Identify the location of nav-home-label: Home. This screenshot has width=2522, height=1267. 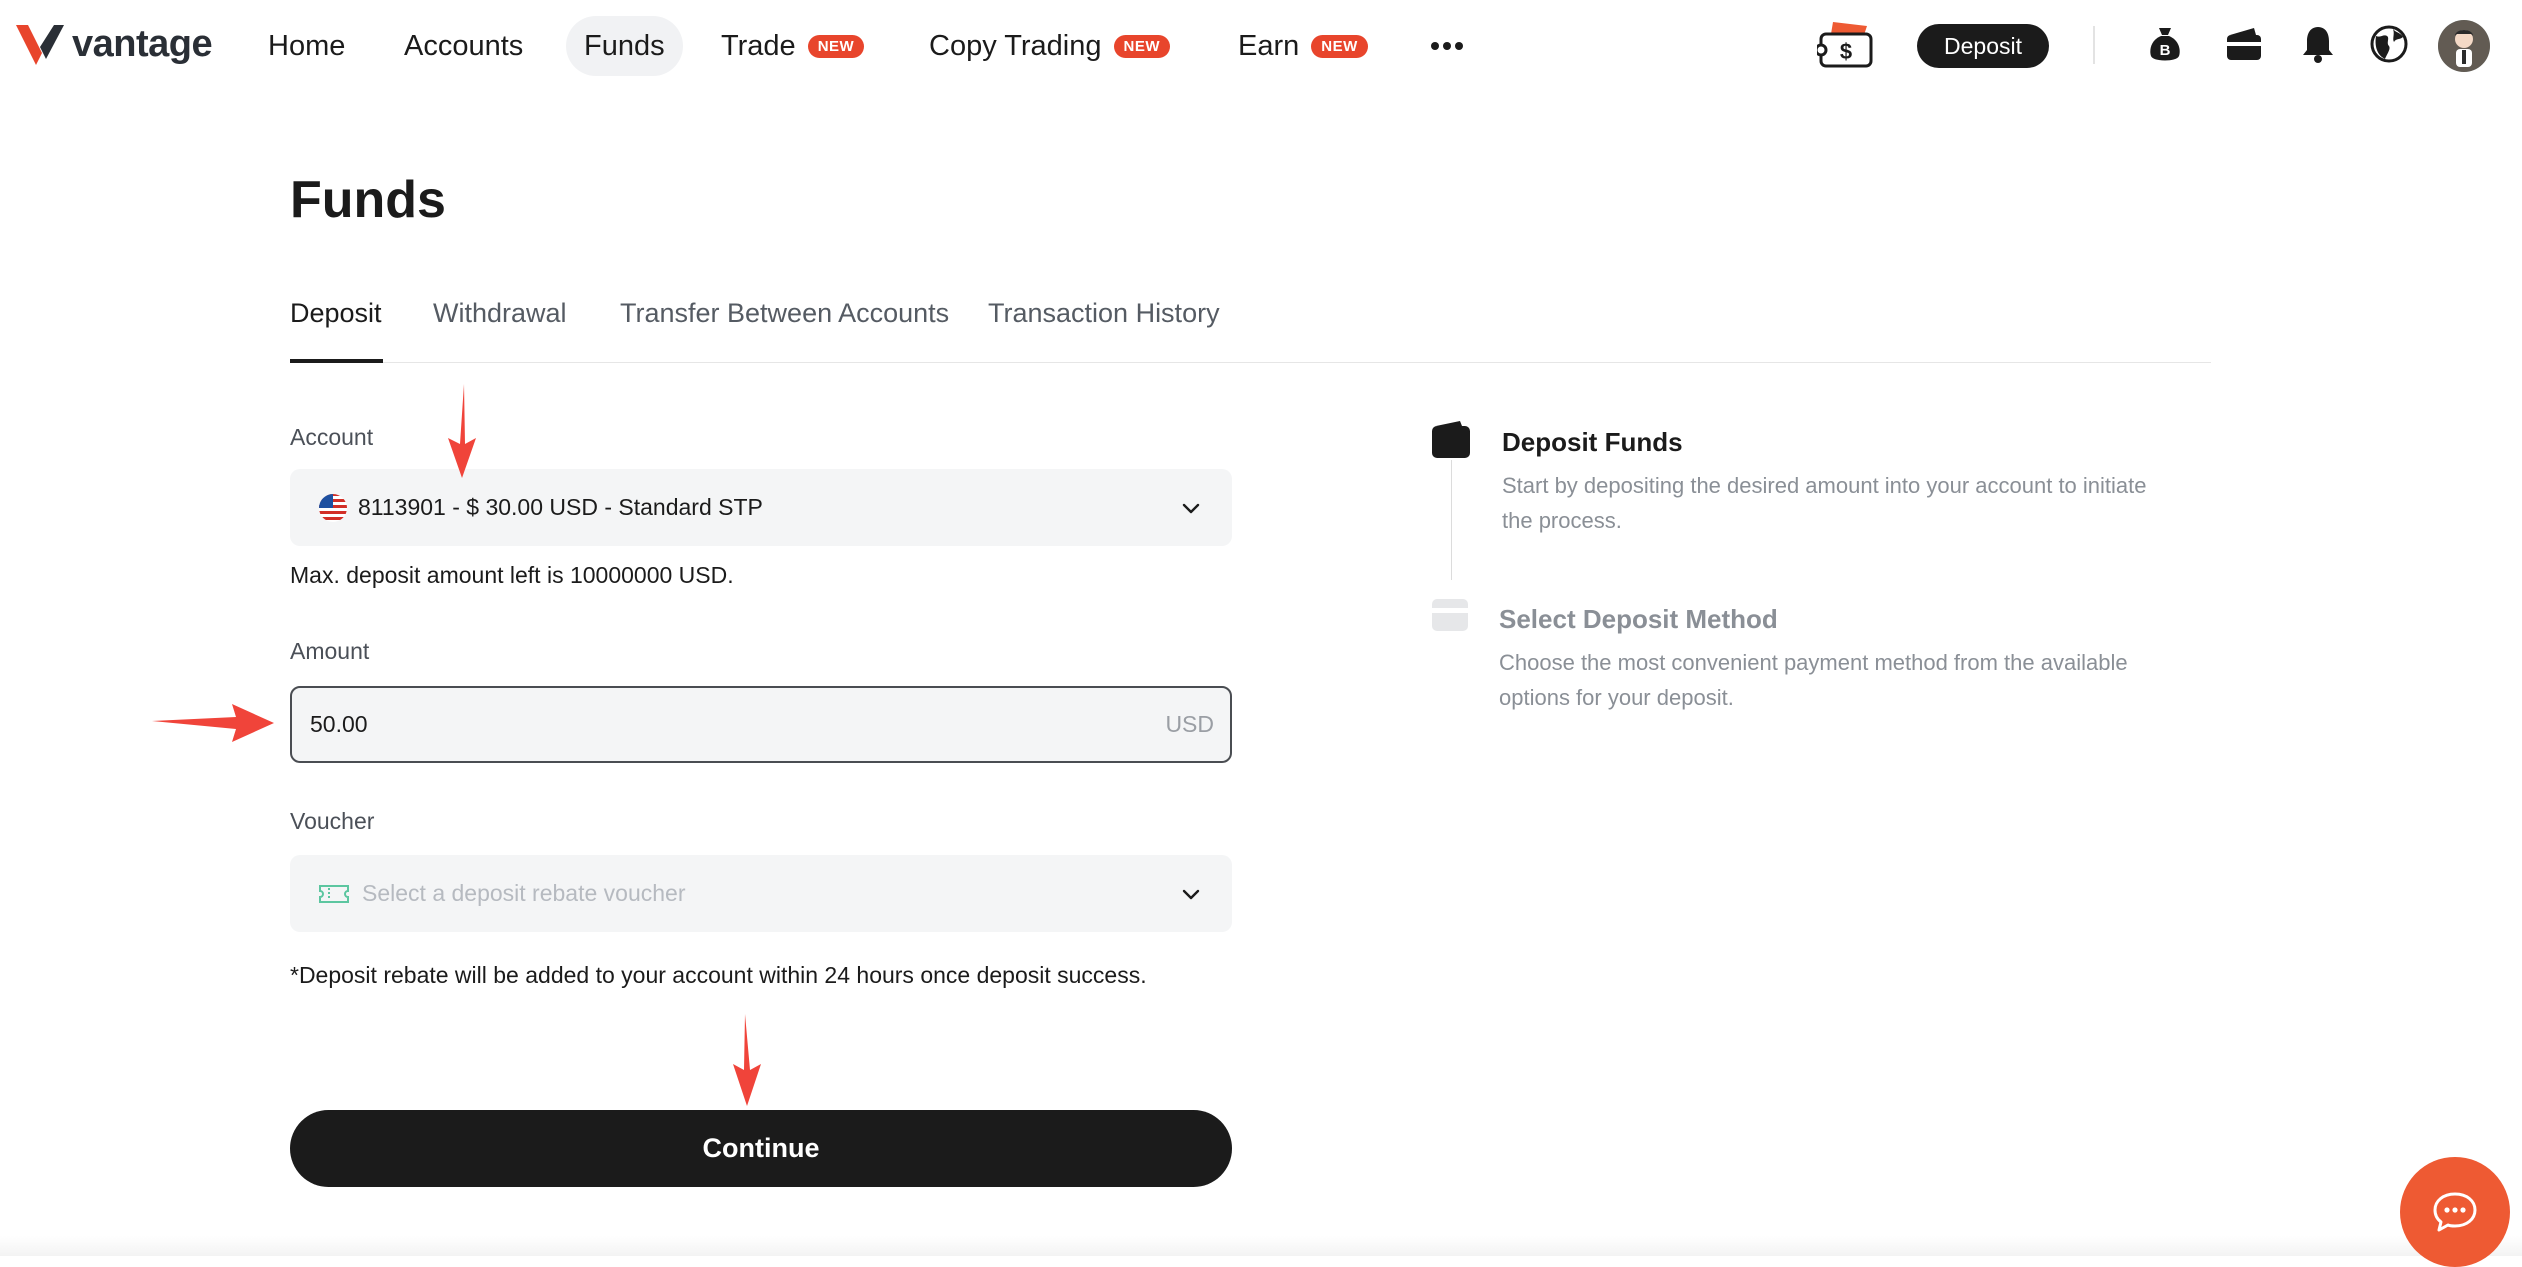
(307, 45).